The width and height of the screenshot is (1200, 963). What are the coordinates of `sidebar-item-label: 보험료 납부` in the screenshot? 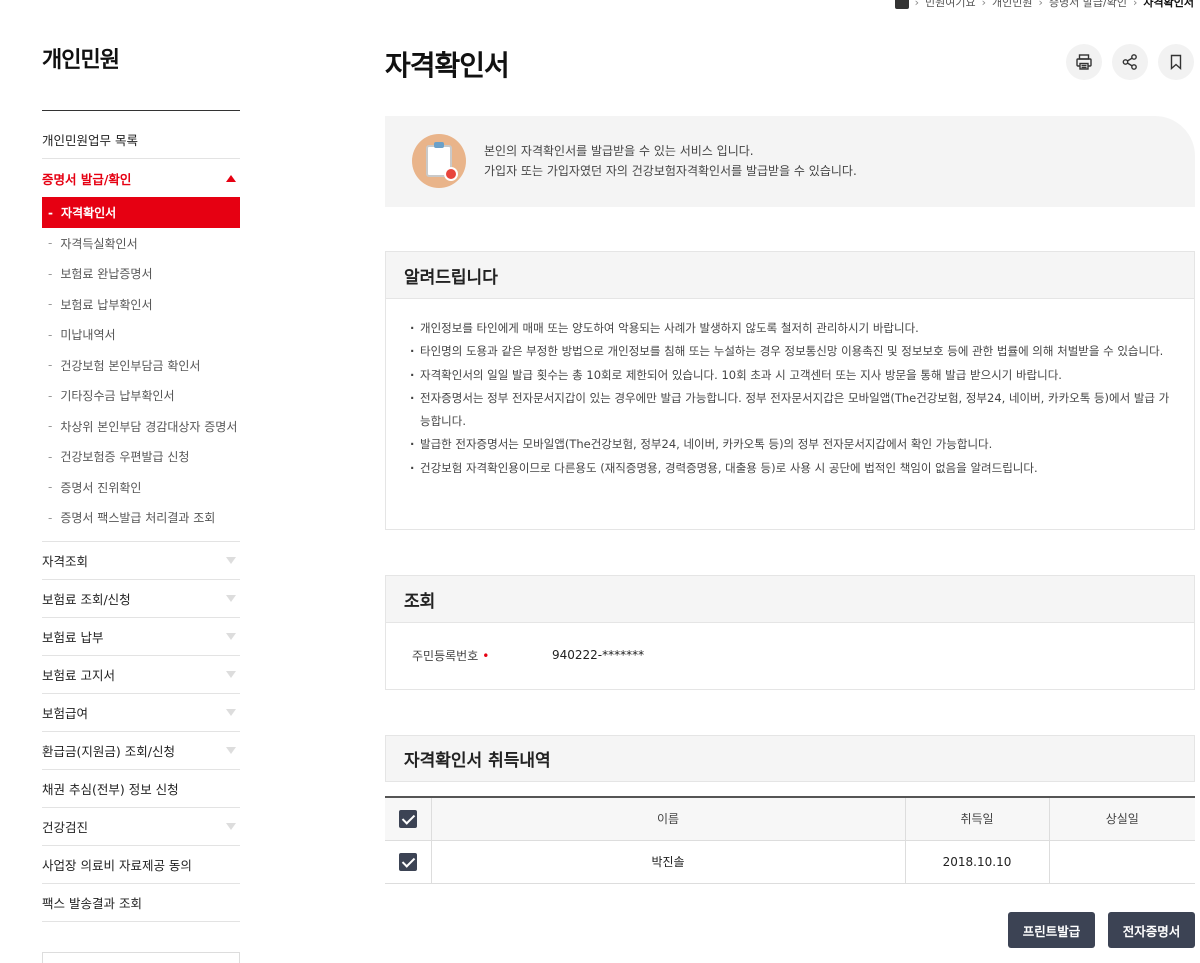 It's located at (73, 637).